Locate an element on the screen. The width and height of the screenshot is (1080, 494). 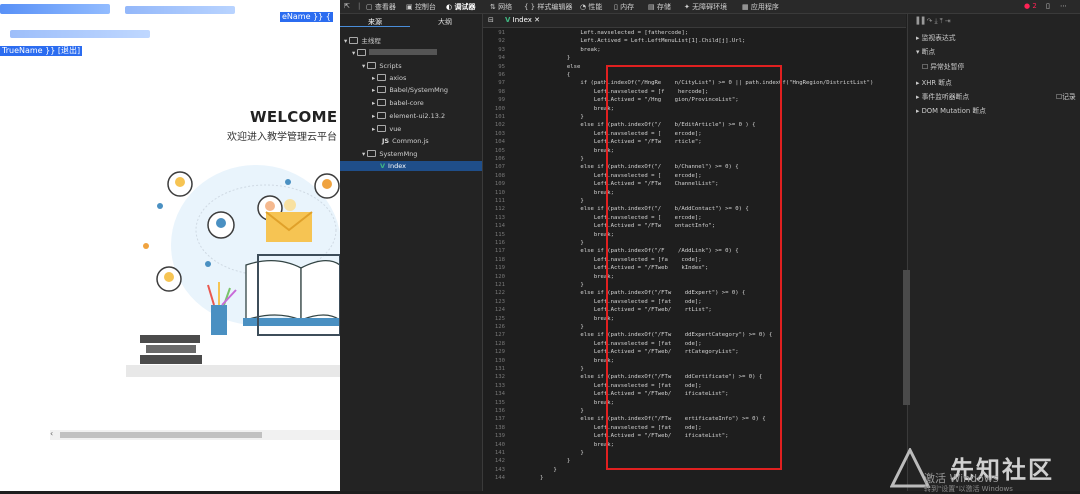
line-number: 112 is located at coordinates (494, 209).